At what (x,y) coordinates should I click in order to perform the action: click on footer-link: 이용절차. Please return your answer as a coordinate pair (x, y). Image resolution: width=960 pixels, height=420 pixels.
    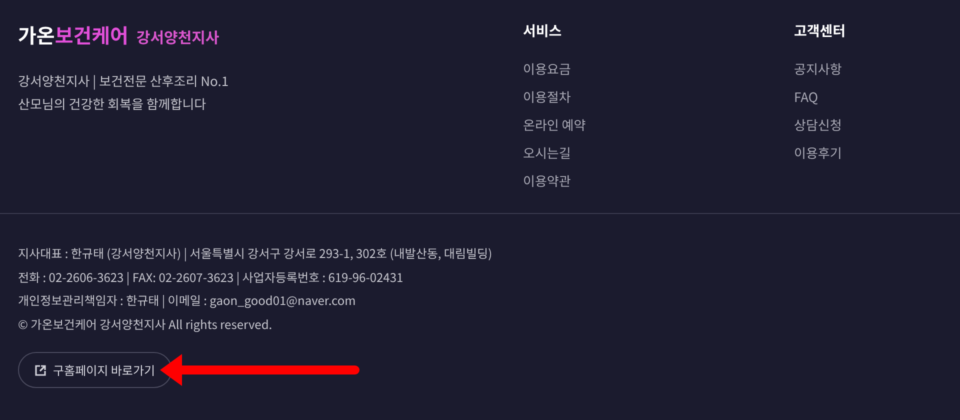
    Looking at the image, I should click on (547, 97).